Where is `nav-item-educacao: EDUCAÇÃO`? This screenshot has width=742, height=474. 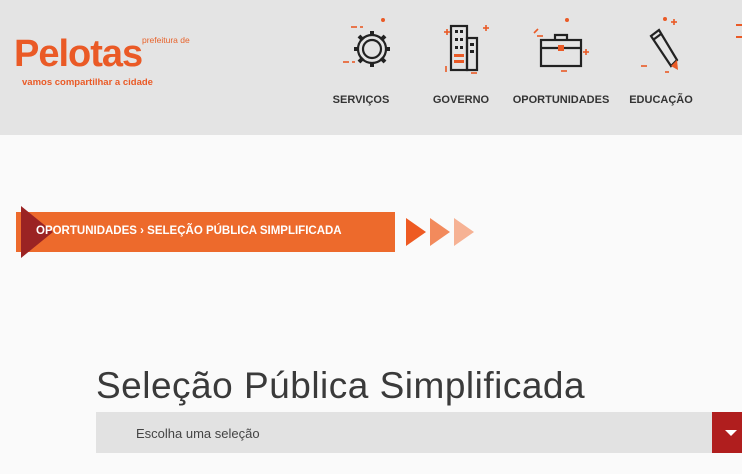
nav-item-educacao: EDUCAÇÃO is located at coordinates (661, 64).